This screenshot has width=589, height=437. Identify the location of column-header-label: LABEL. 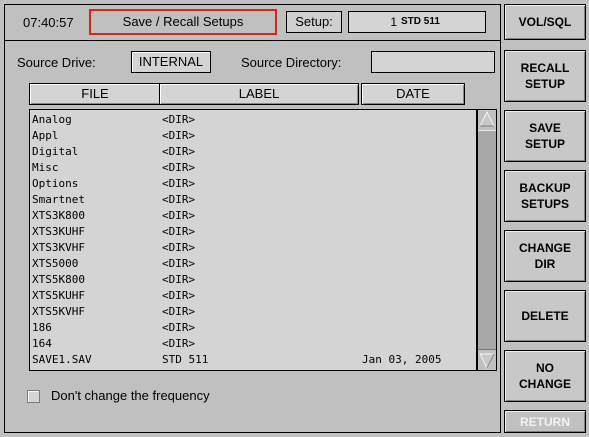
(259, 94).